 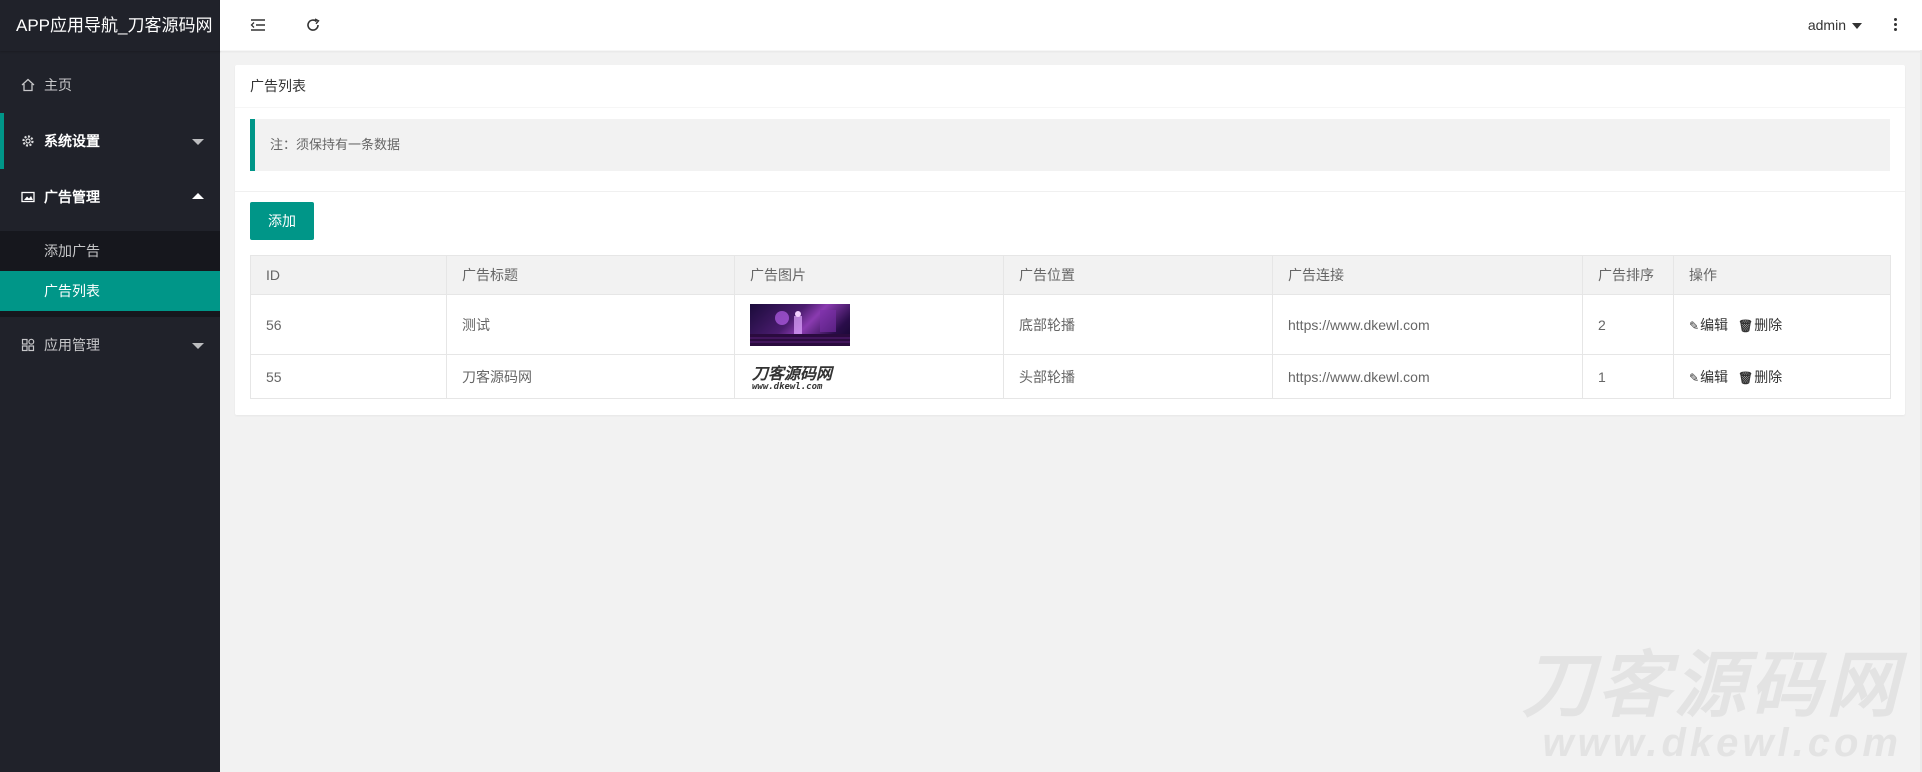 I want to click on sidebar-item-label: 广告管理, so click(x=72, y=197).